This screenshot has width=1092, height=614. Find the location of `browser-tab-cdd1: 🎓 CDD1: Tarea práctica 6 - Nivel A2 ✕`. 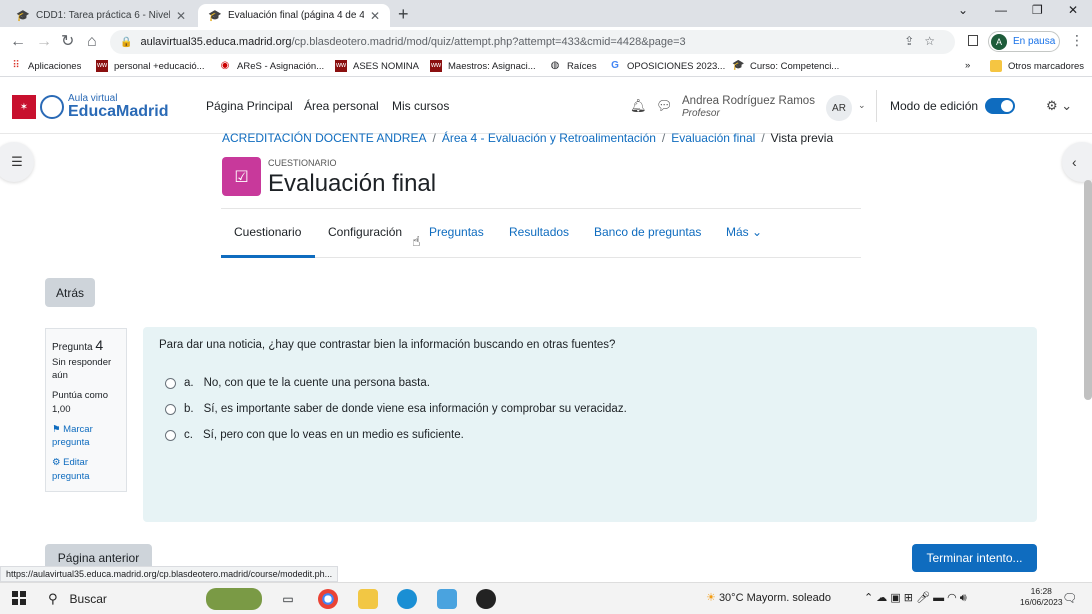

browser-tab-cdd1: 🎓 CDD1: Tarea práctica 6 - Nivel A2 ✕ is located at coordinates (101, 15).